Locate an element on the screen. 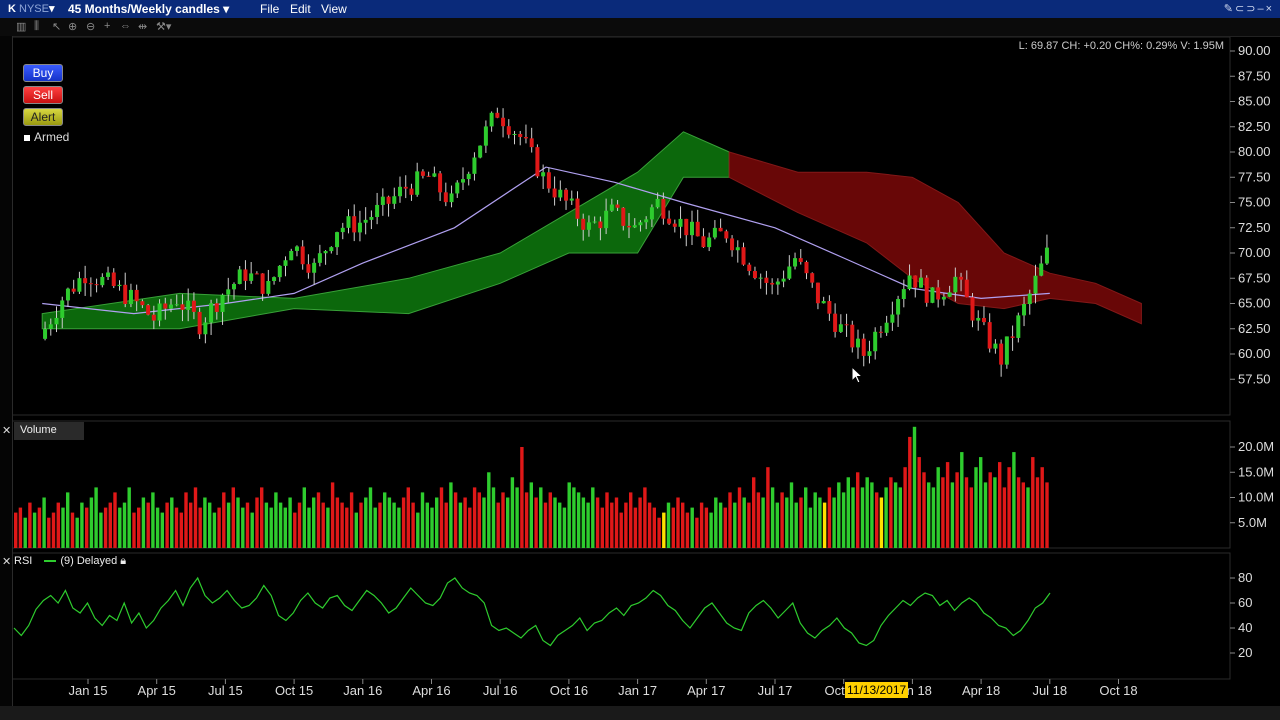 Image resolution: width=1280 pixels, height=720 pixels. alert-button: Alert is located at coordinates (43, 117).